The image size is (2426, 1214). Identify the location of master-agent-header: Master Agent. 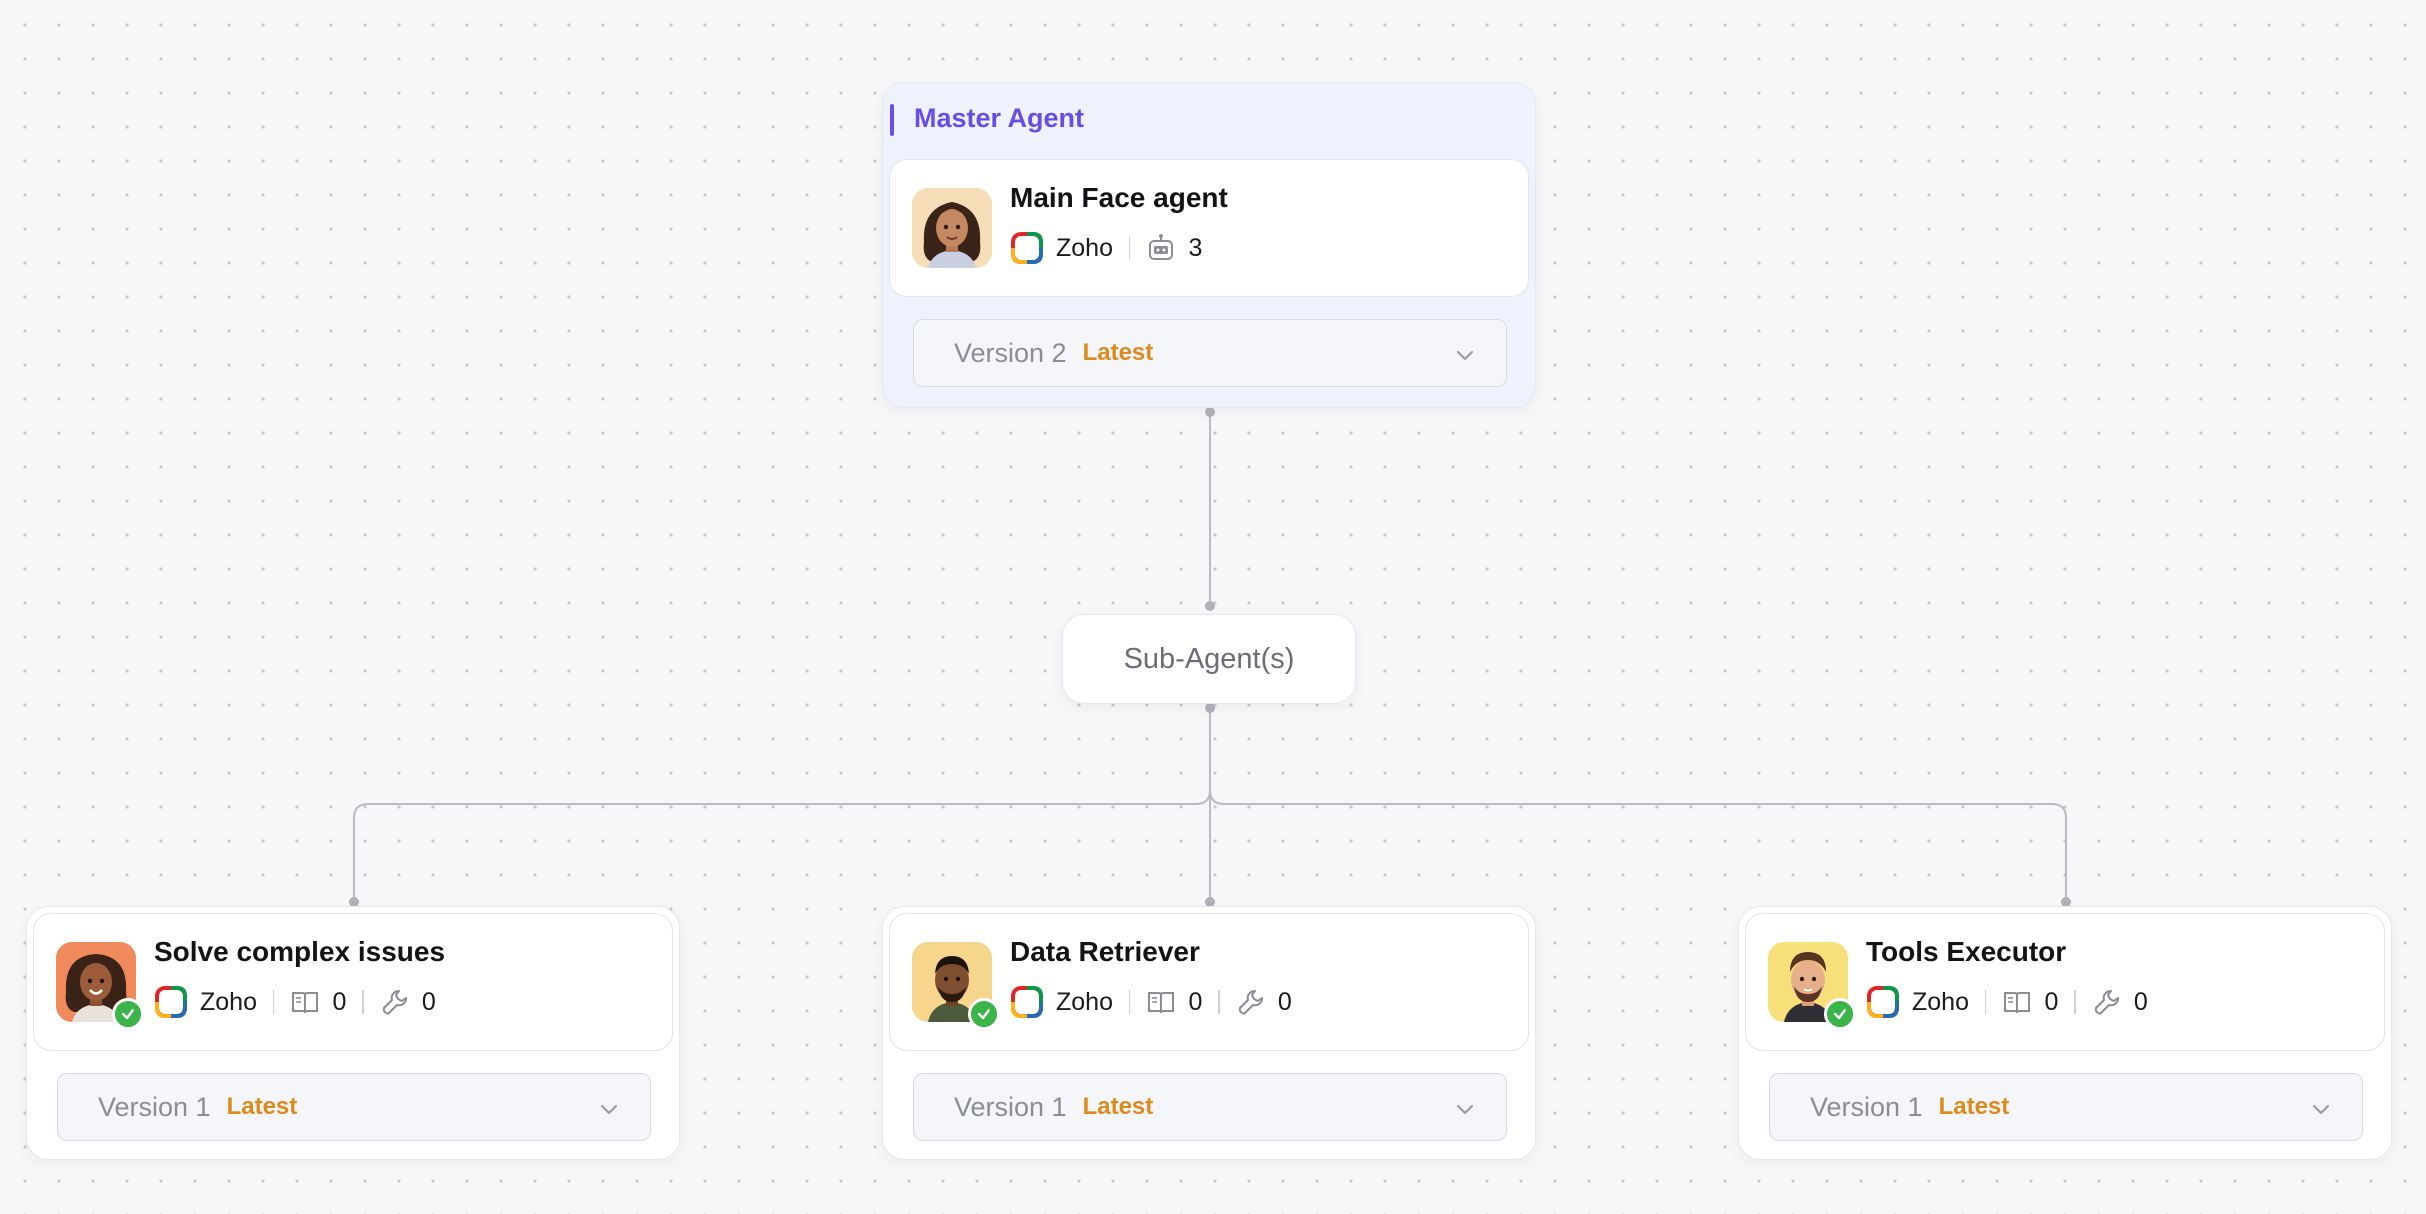
(1209, 121).